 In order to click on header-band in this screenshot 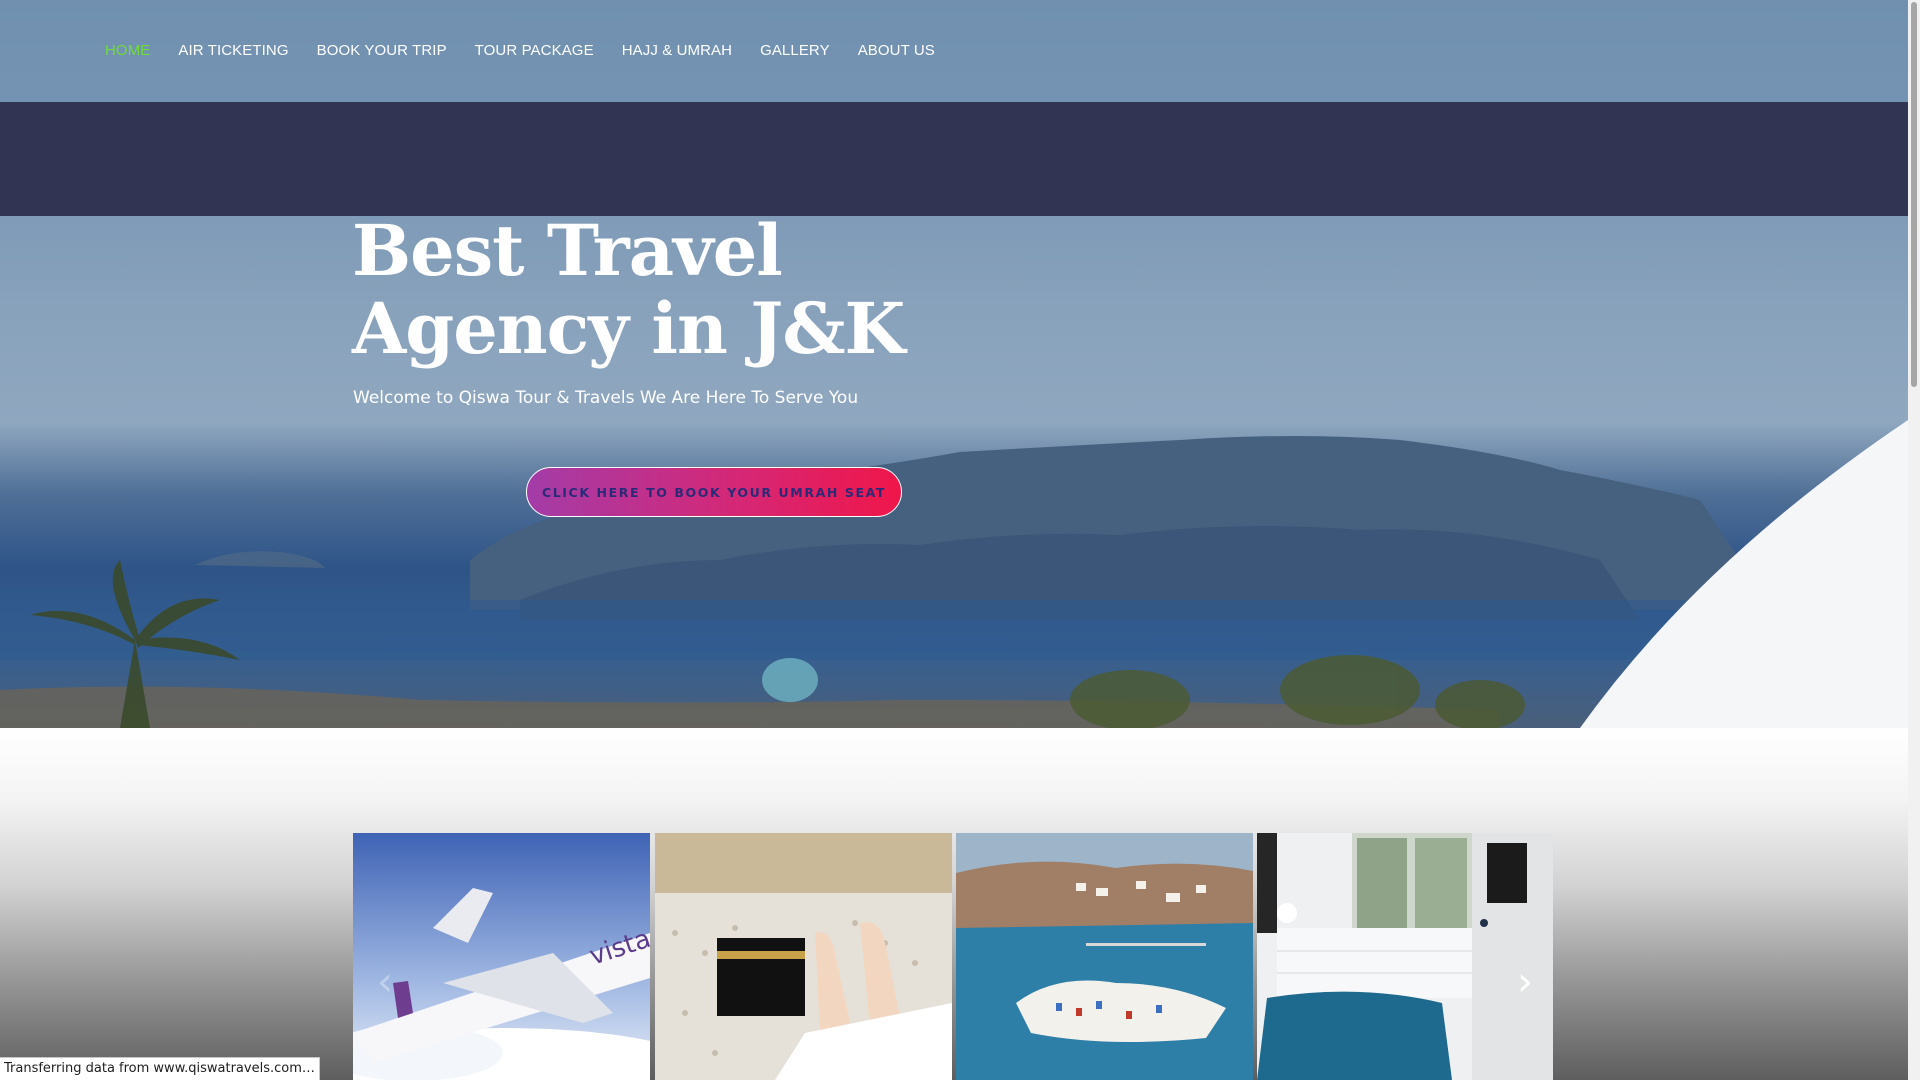, I will do `click(954, 159)`.